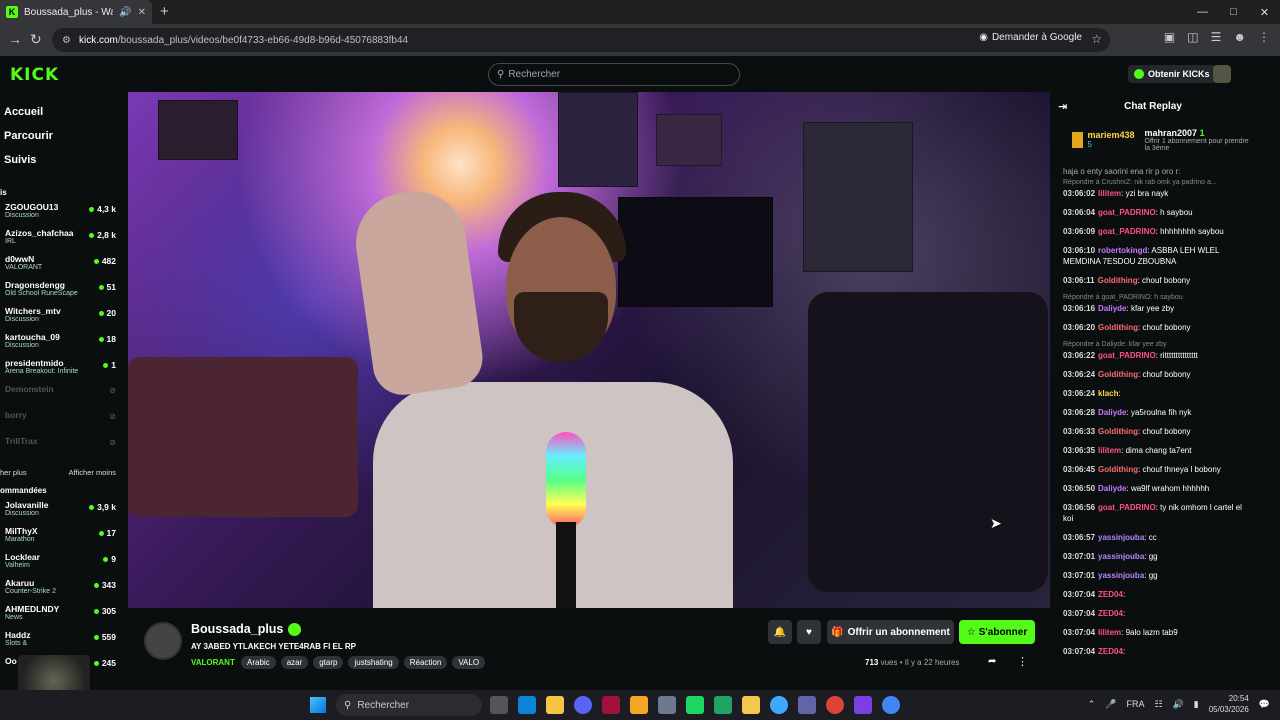 The width and height of the screenshot is (1280, 720). Describe the element at coordinates (213, 662) in the screenshot. I see `category-link: VALORANT` at that location.